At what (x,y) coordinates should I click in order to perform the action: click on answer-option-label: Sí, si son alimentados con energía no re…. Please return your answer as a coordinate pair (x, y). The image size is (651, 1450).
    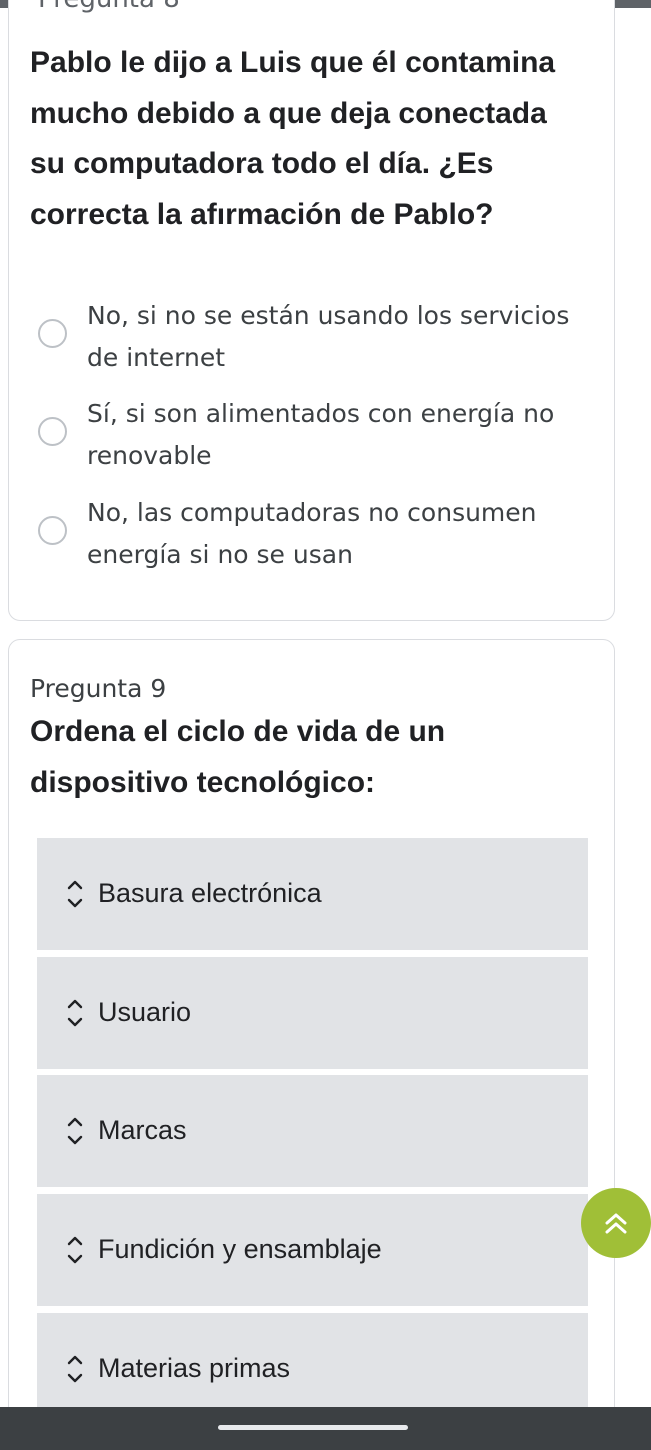
    Looking at the image, I should click on (321, 434).